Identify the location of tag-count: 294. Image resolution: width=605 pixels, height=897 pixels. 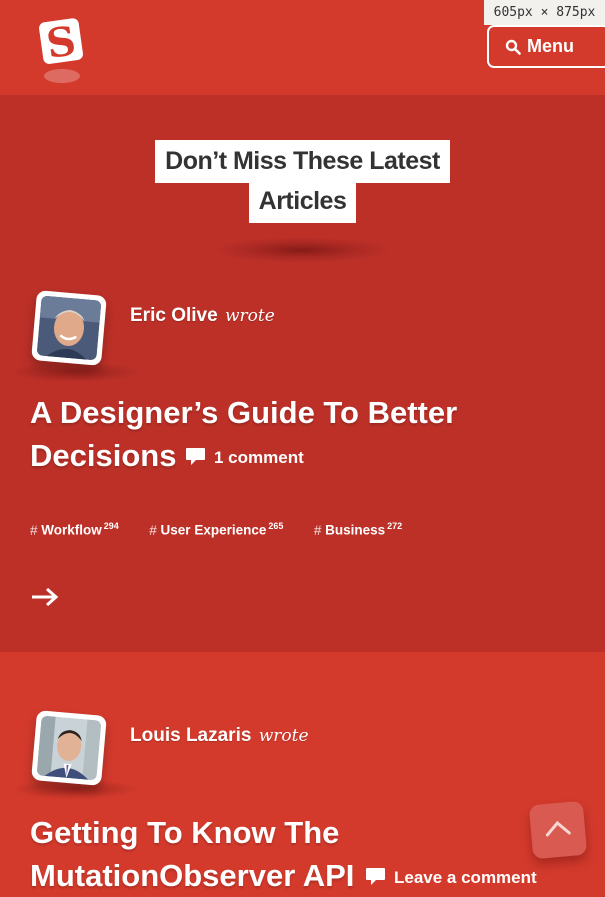
(111, 526).